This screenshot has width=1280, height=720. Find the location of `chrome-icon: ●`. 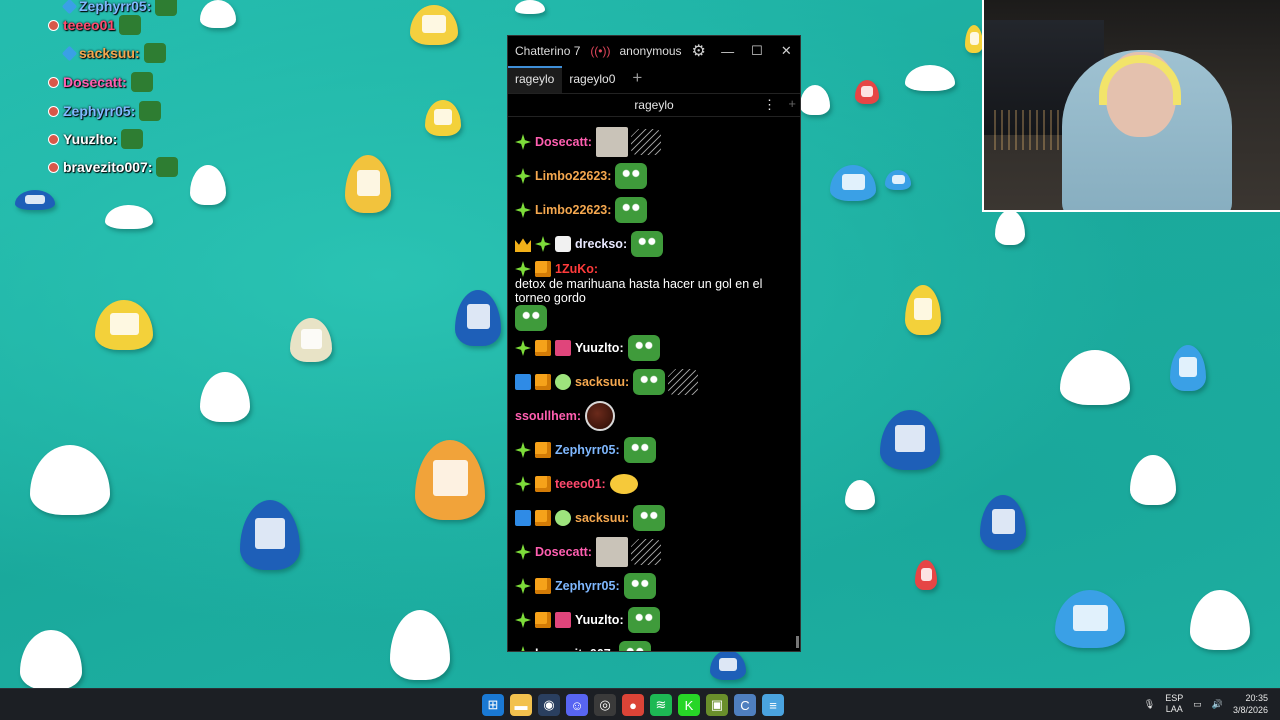

chrome-icon: ● is located at coordinates (633, 705).